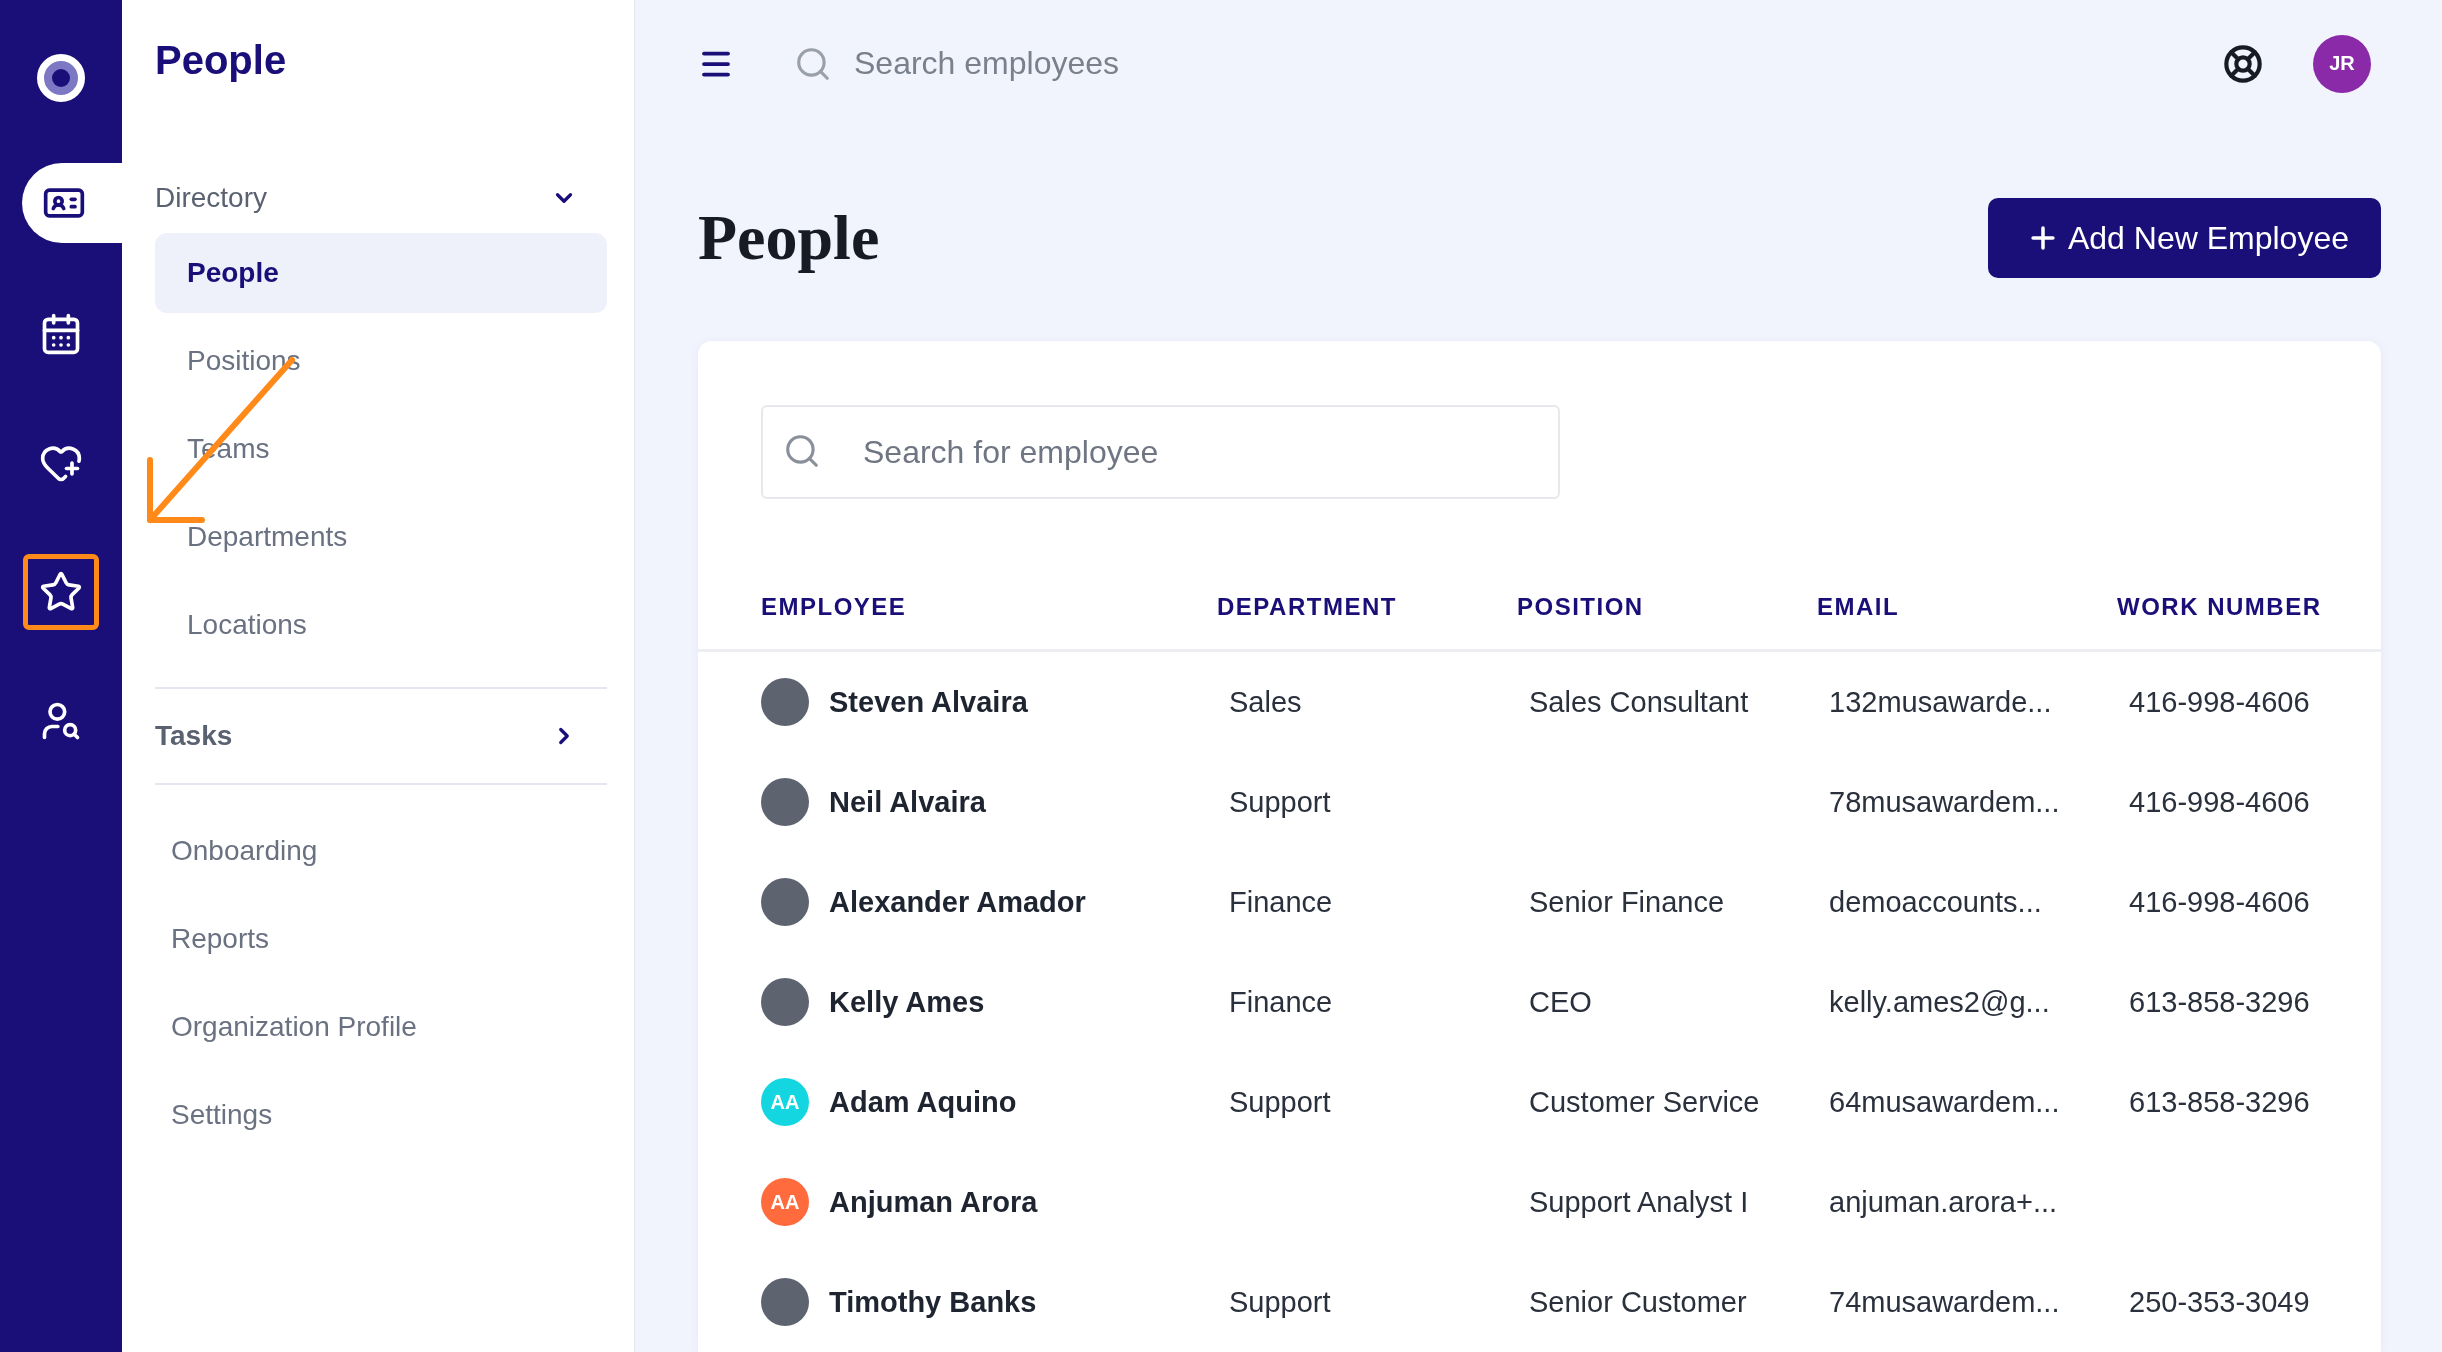 Image resolution: width=2442 pixels, height=1352 pixels. I want to click on employee-name: Anjuman Arora, so click(933, 1202).